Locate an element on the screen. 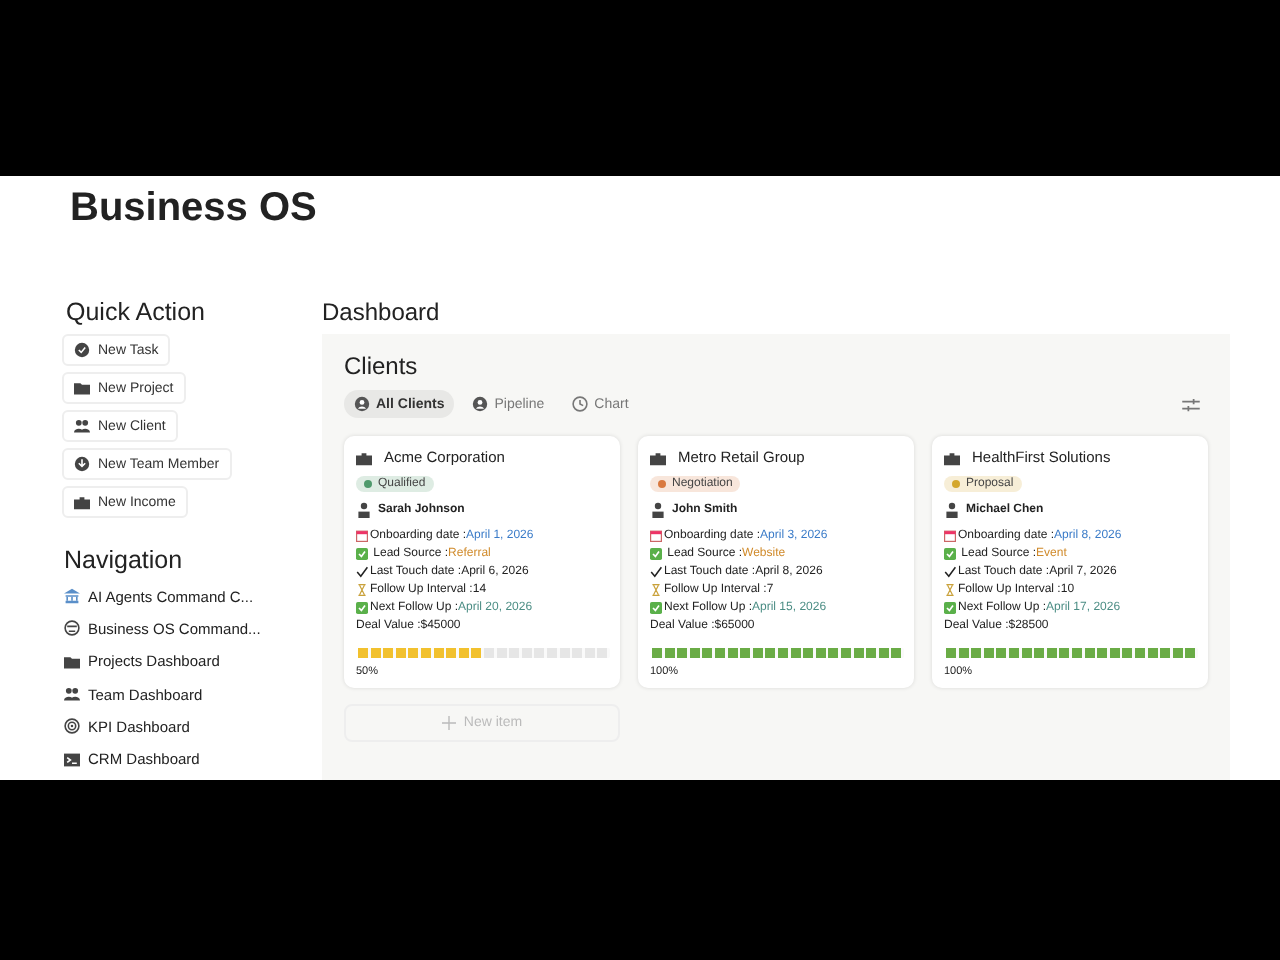 This screenshot has height=960, width=1280. database-title: Clients is located at coordinates (382, 366).